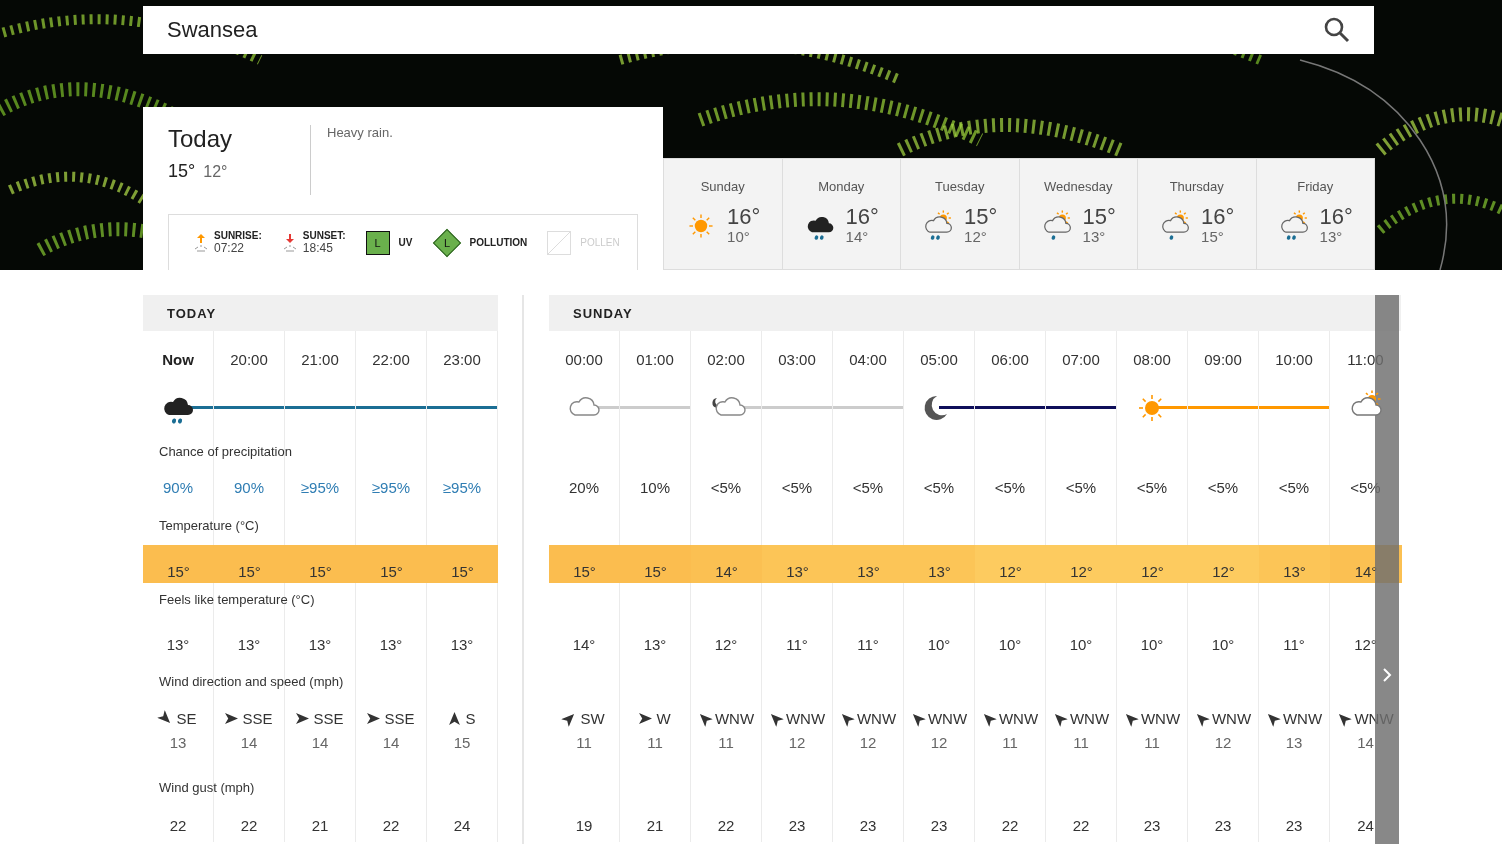 The height and width of the screenshot is (844, 1502). Describe the element at coordinates (1078, 214) in the screenshot. I see `day-forecast: Wednesday 15° 13°` at that location.